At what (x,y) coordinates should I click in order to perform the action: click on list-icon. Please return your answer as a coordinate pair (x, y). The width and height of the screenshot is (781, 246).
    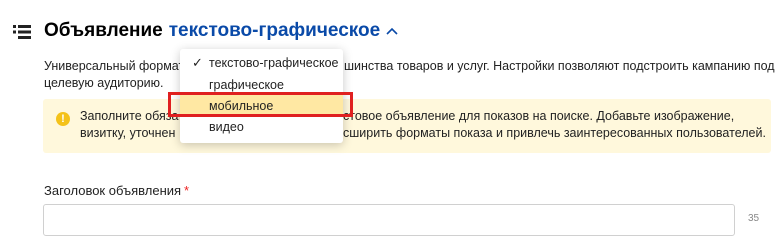
    Looking at the image, I should click on (22, 32).